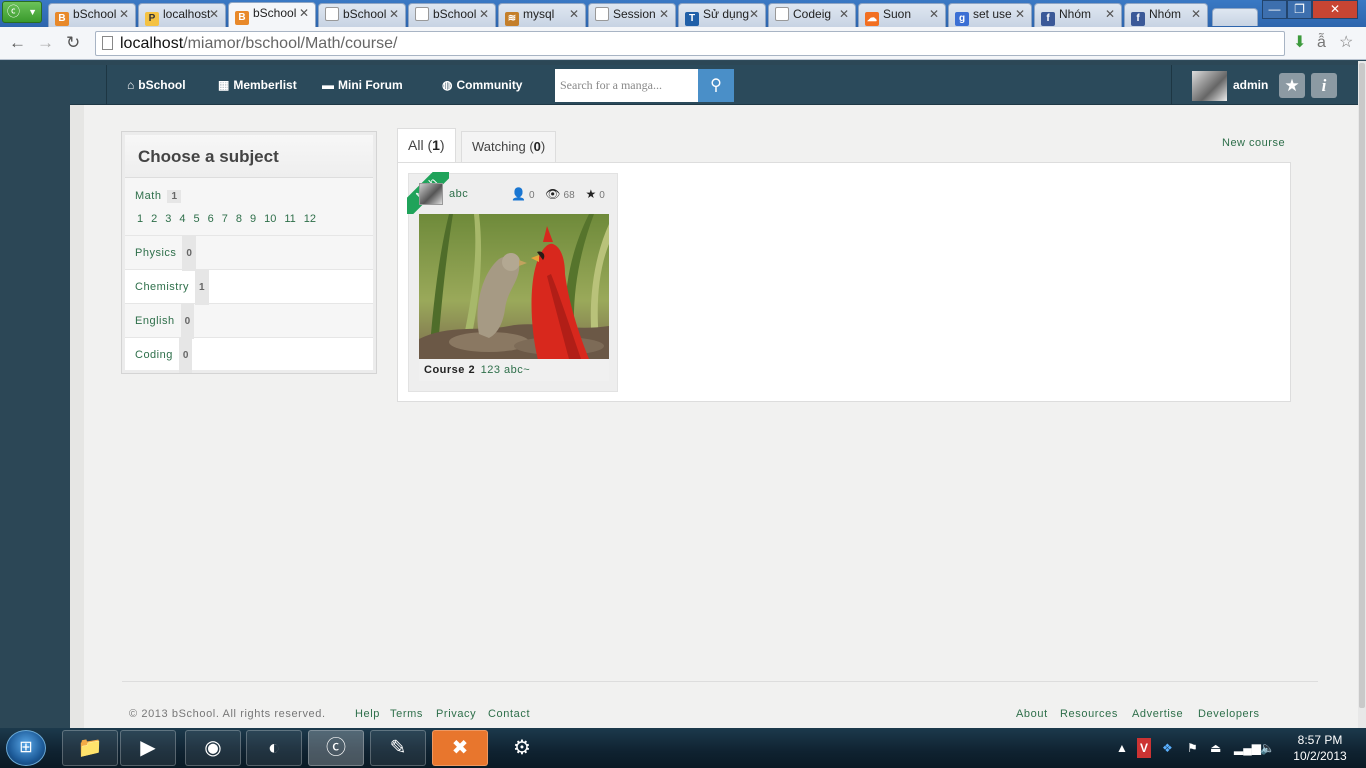  Describe the element at coordinates (1274, 9) in the screenshot. I see `minimize-button: —` at that location.